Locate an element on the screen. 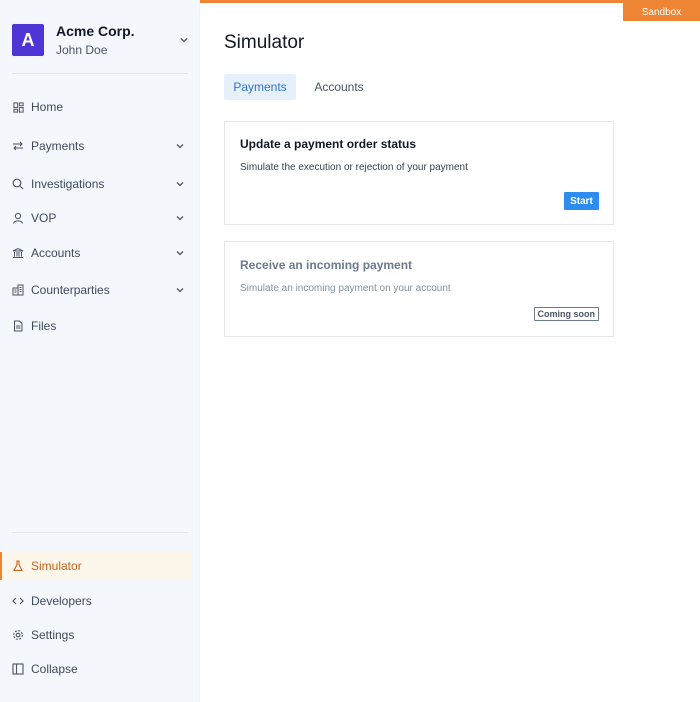 This screenshot has height=702, width=700. user-name: John Doe is located at coordinates (82, 49).